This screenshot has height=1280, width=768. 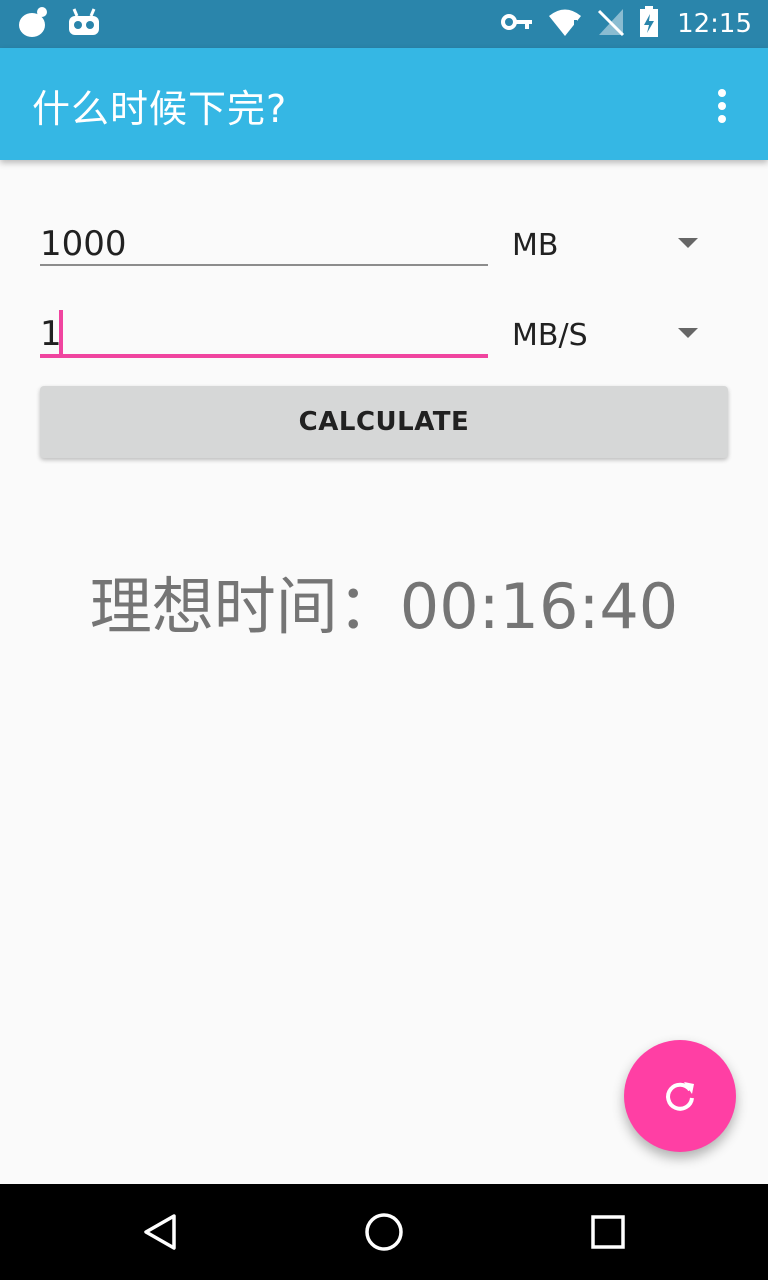 I want to click on calculate-button: CALCULATE, so click(x=384, y=422).